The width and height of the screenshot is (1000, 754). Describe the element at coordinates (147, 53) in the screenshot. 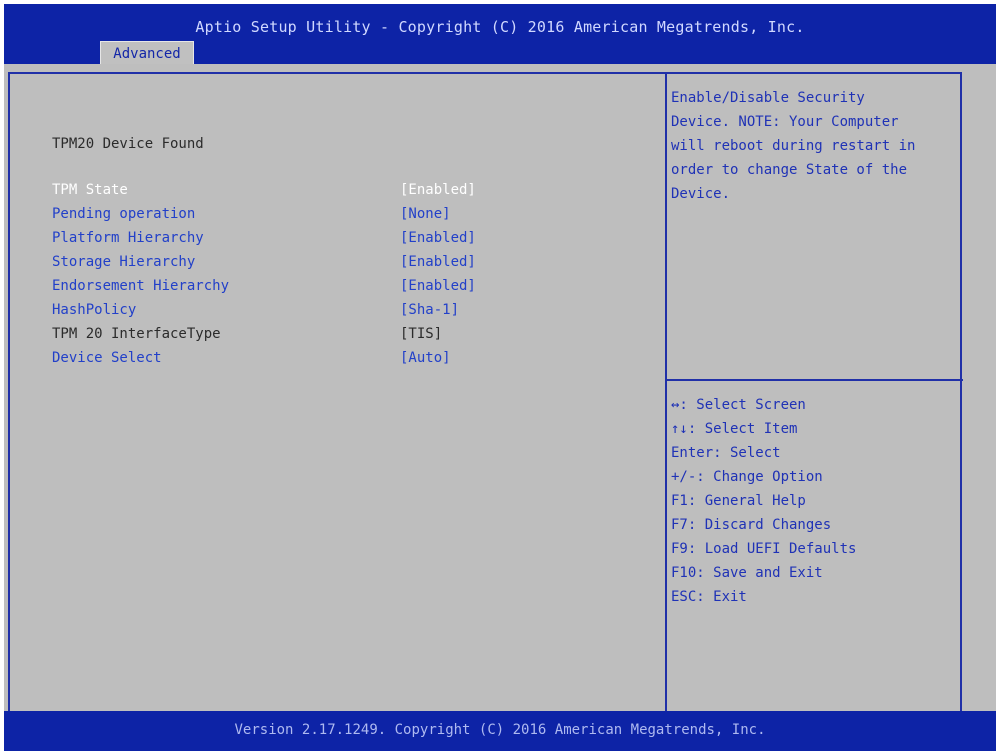

I see `tab-advanced: Advanced` at that location.